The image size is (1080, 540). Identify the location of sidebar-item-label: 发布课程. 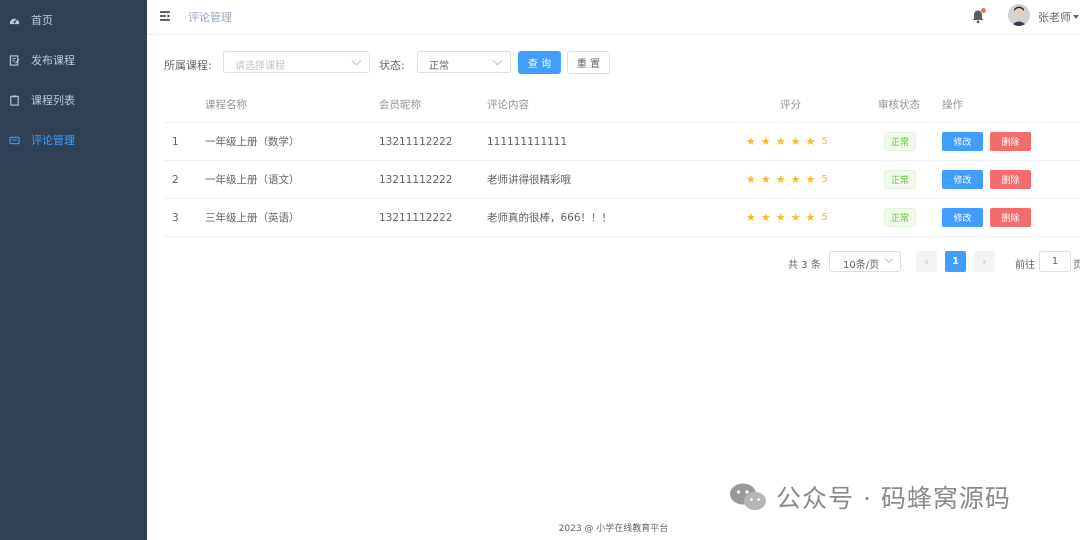
(53, 60).